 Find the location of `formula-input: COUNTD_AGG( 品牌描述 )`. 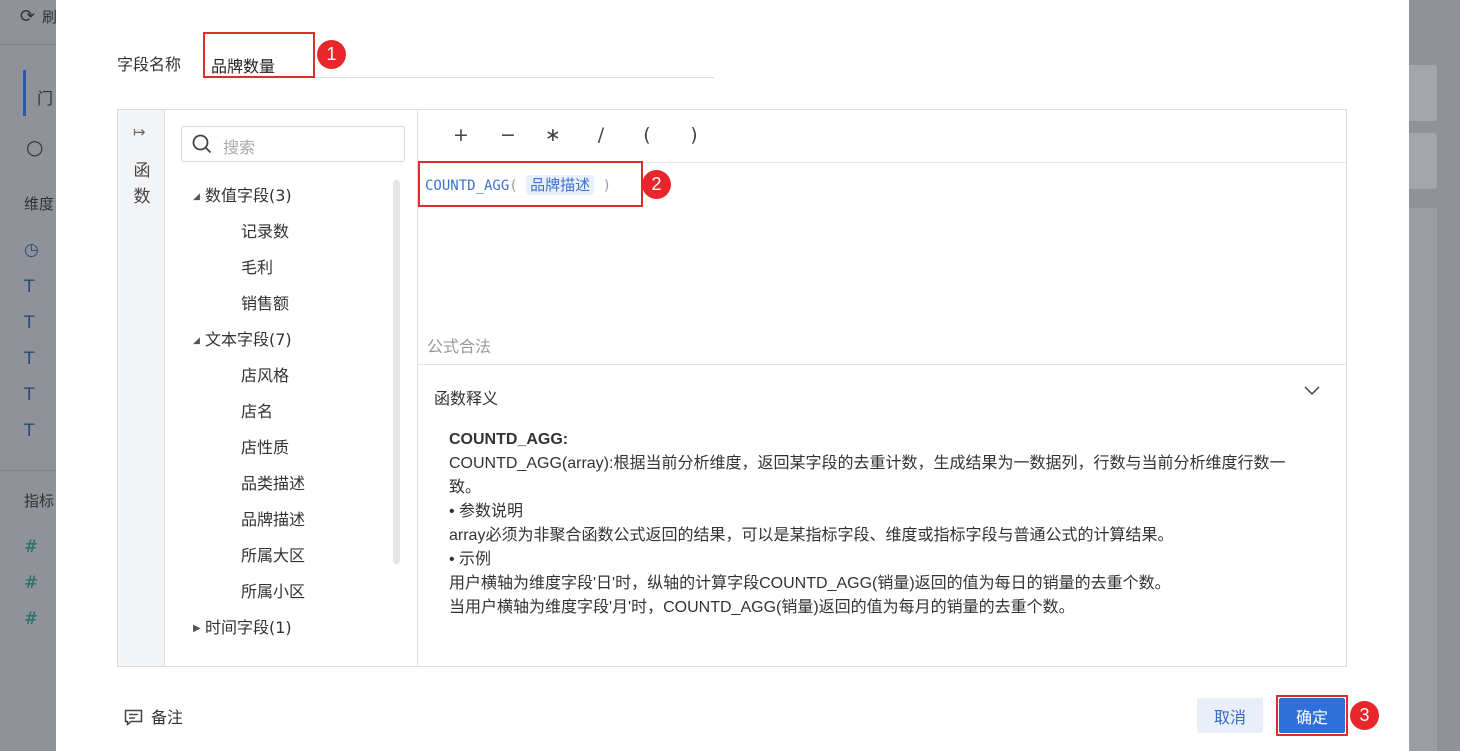

formula-input: COUNTD_AGG( 品牌描述 ) is located at coordinates (518, 184).